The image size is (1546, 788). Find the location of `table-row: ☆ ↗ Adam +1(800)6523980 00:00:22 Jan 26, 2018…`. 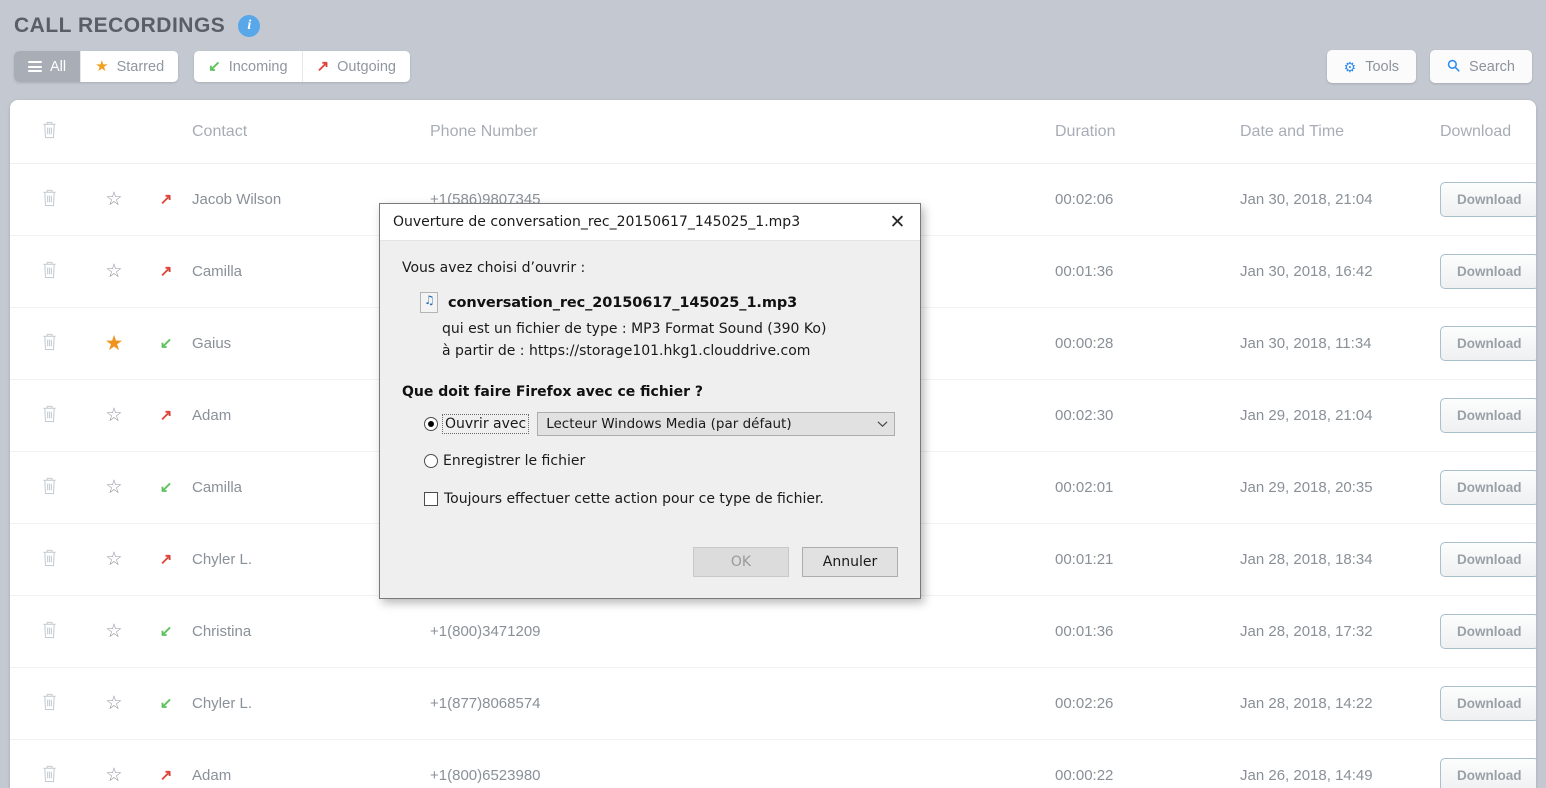

table-row: ☆ ↗ Adam +1(800)6523980 00:00:22 Jan 26, 2018… is located at coordinates (773, 763).